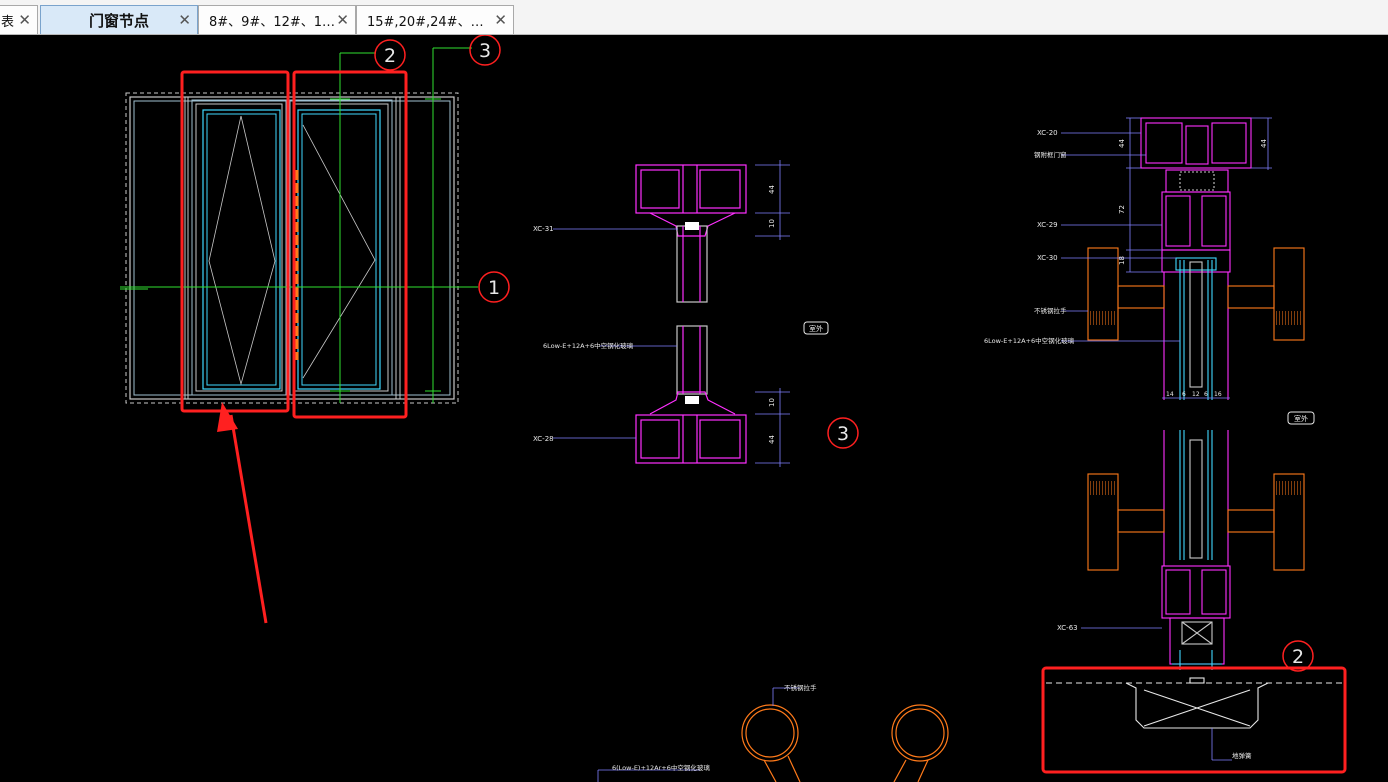  I want to click on marker-2-top: 2, so click(390, 55).